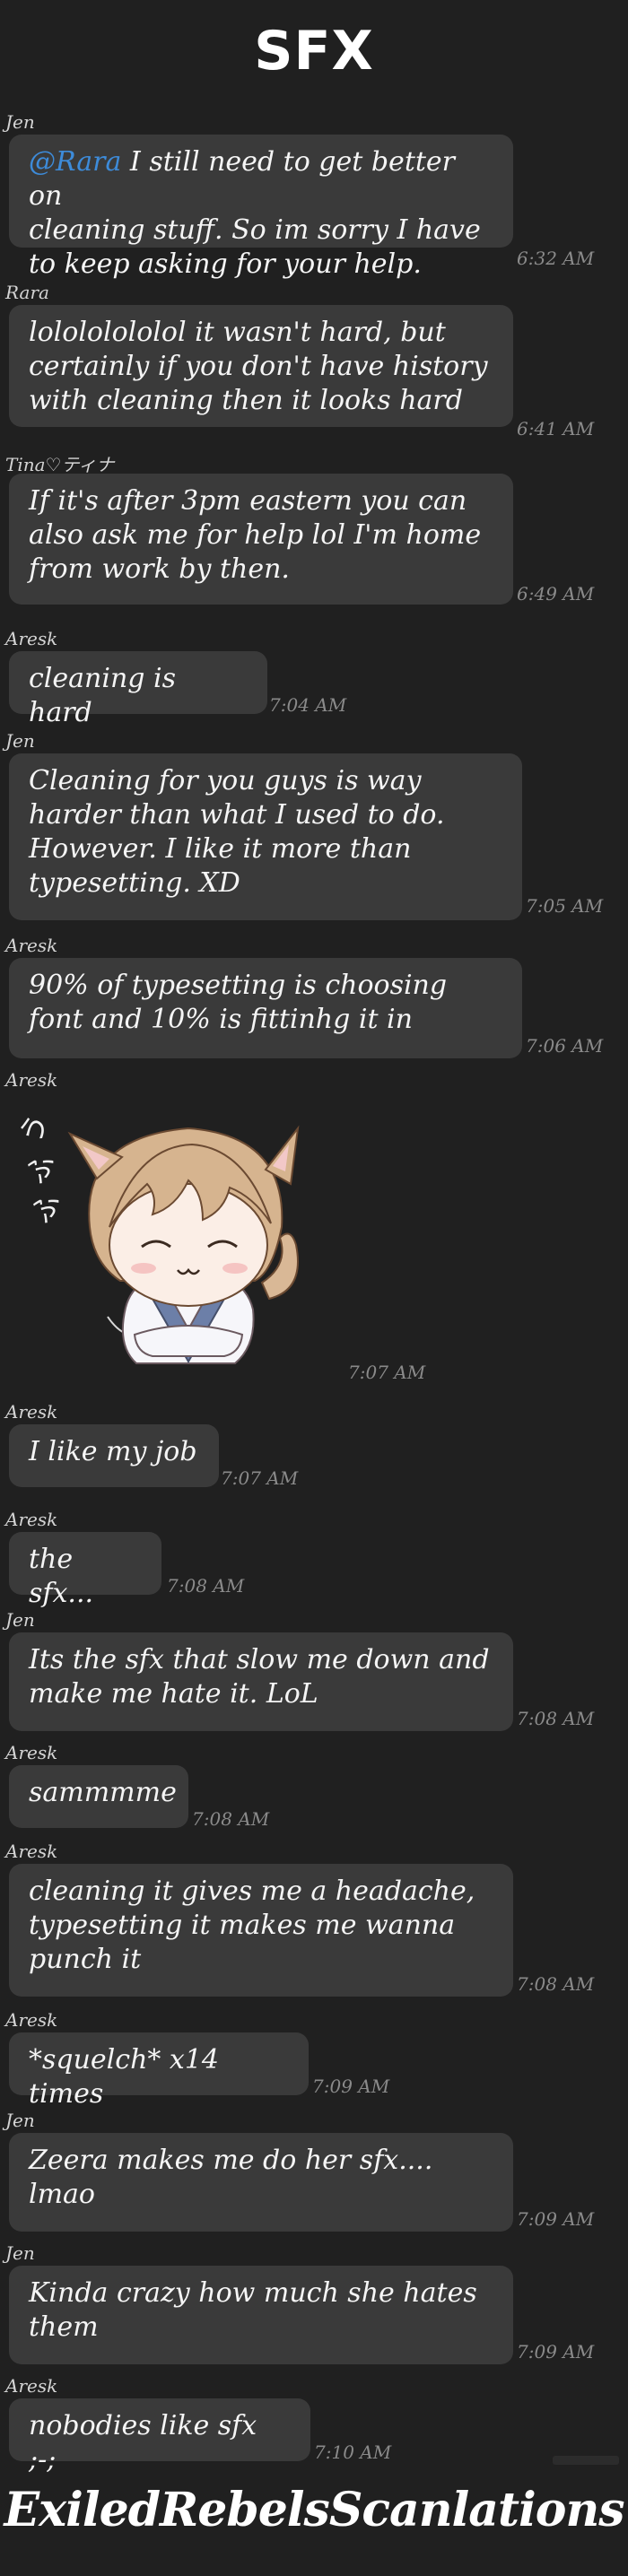 This screenshot has height=2576, width=628. Describe the element at coordinates (138, 689) in the screenshot. I see `message-bubble: cleaning is hard` at that location.